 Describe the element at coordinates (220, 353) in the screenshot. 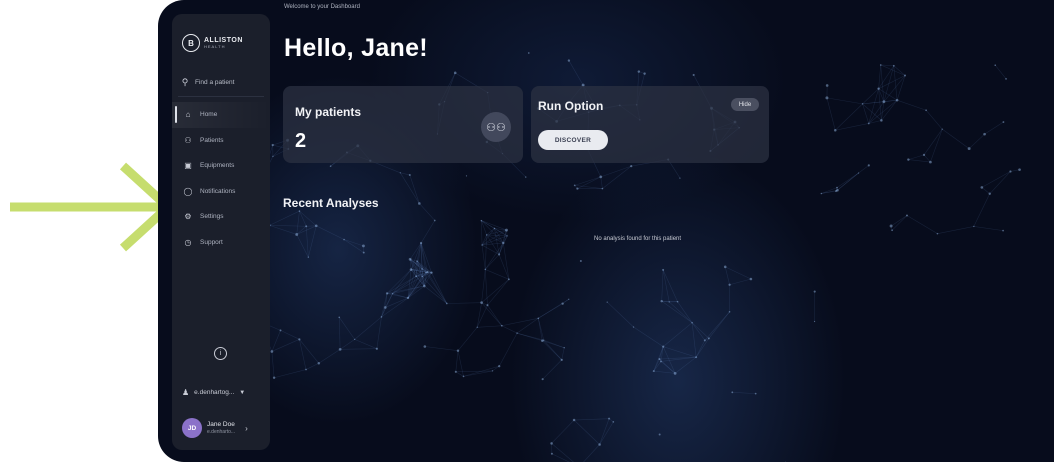

I see `info-icon: i` at that location.